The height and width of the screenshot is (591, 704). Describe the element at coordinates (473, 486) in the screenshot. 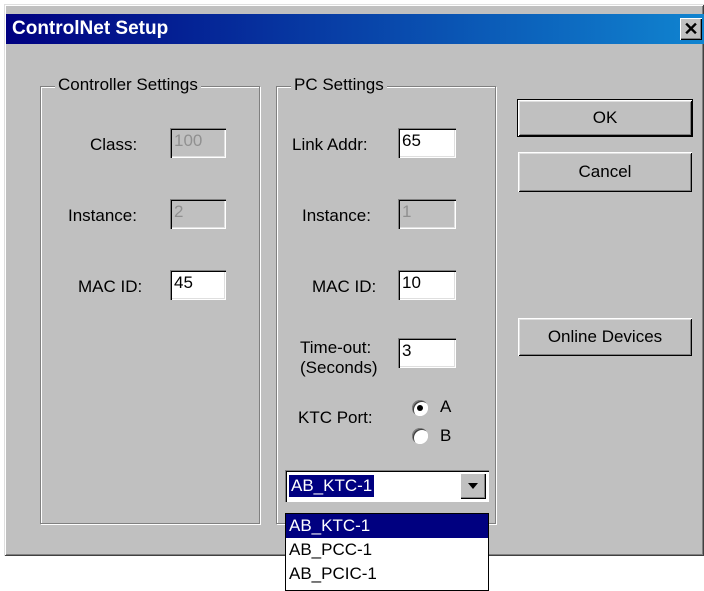

I see `chevron-down-icon` at that location.